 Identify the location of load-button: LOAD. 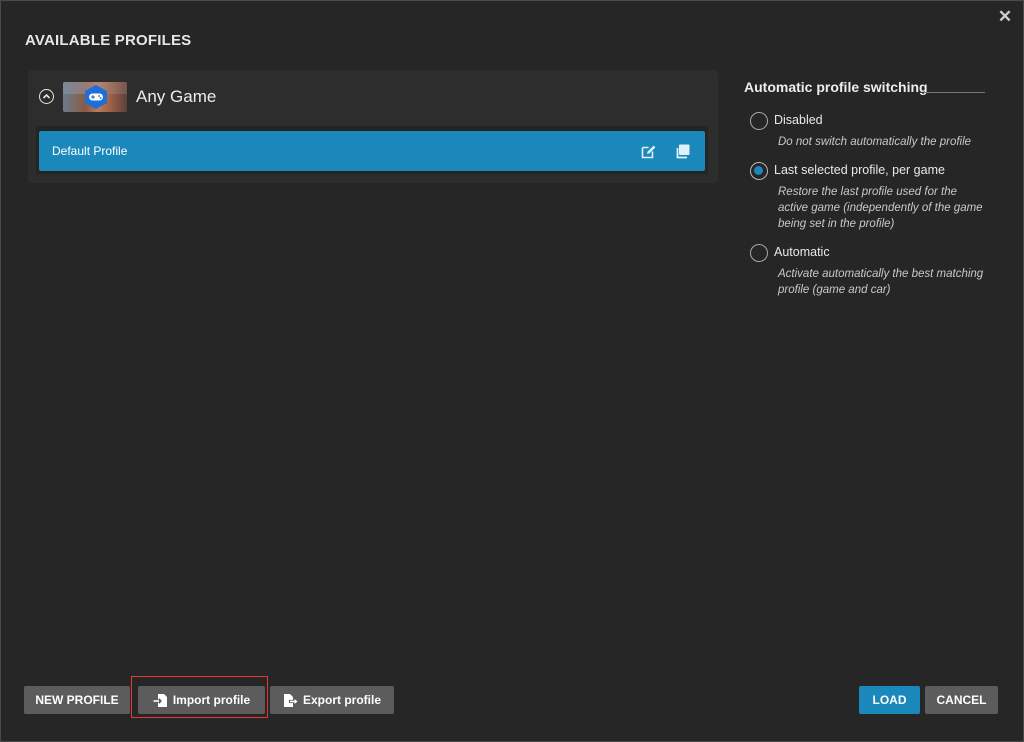
(889, 700).